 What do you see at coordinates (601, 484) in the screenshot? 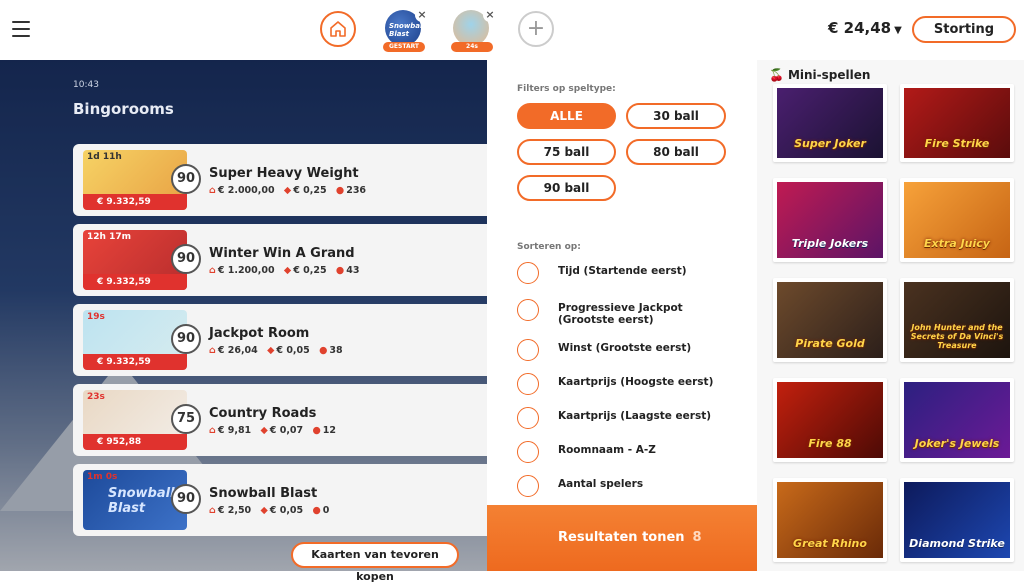
I see `sort-option-label: Aantal spelers` at bounding box center [601, 484].